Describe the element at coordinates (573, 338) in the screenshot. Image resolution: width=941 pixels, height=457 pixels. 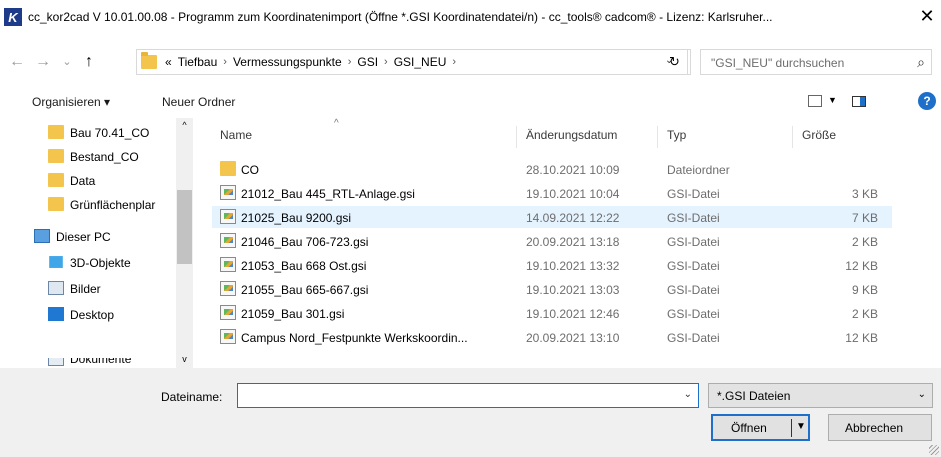
I see `file-date: 20.09.2021 13:10` at that location.